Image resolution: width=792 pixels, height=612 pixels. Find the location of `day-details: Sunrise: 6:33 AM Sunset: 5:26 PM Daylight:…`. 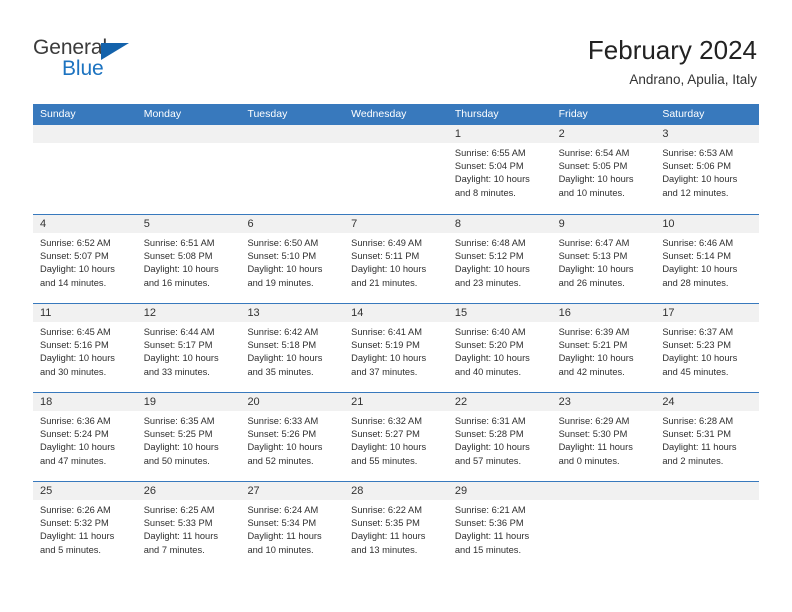

day-details: Sunrise: 6:33 AM Sunset: 5:26 PM Daylight:… is located at coordinates (292, 439).